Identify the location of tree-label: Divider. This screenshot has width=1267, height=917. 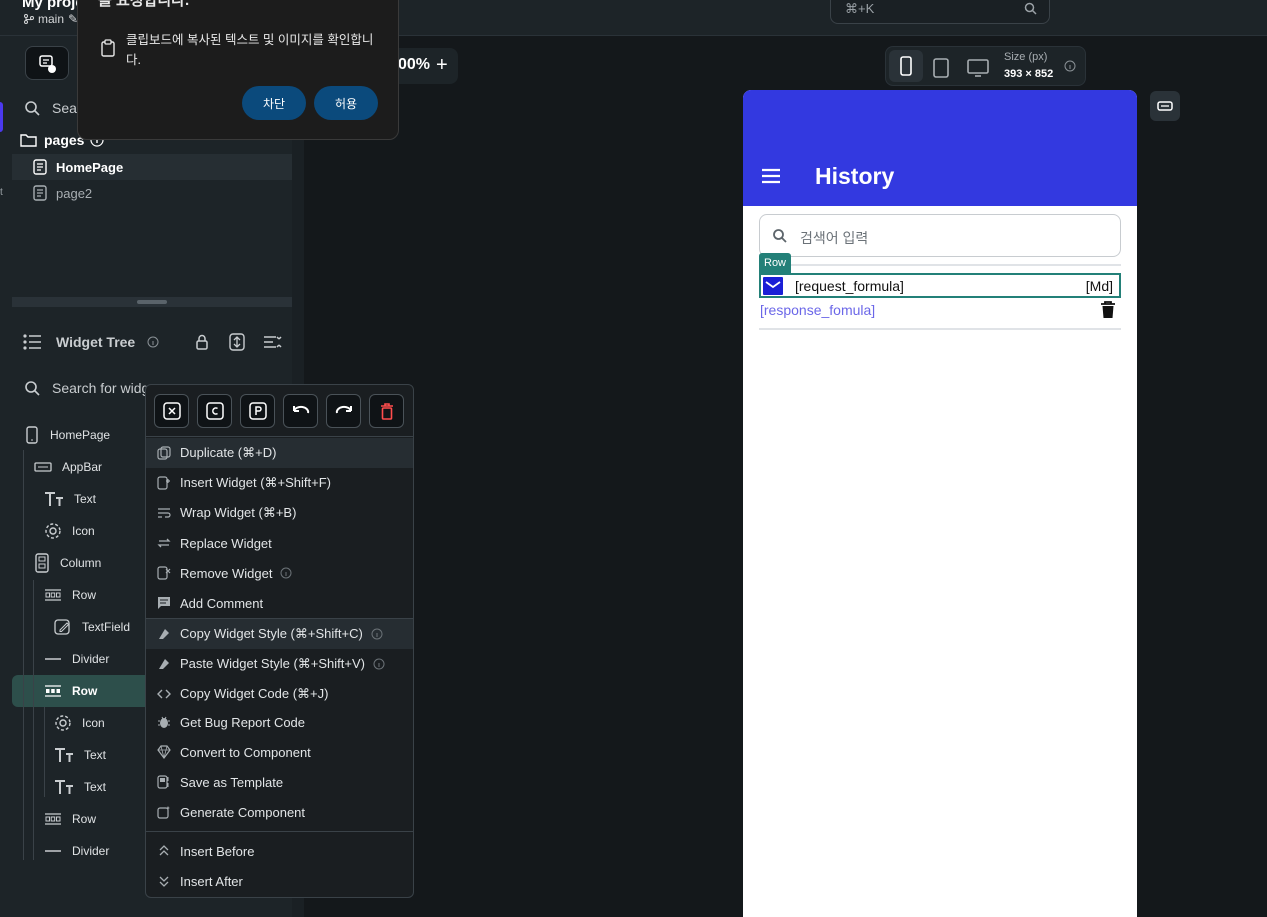
(91, 659).